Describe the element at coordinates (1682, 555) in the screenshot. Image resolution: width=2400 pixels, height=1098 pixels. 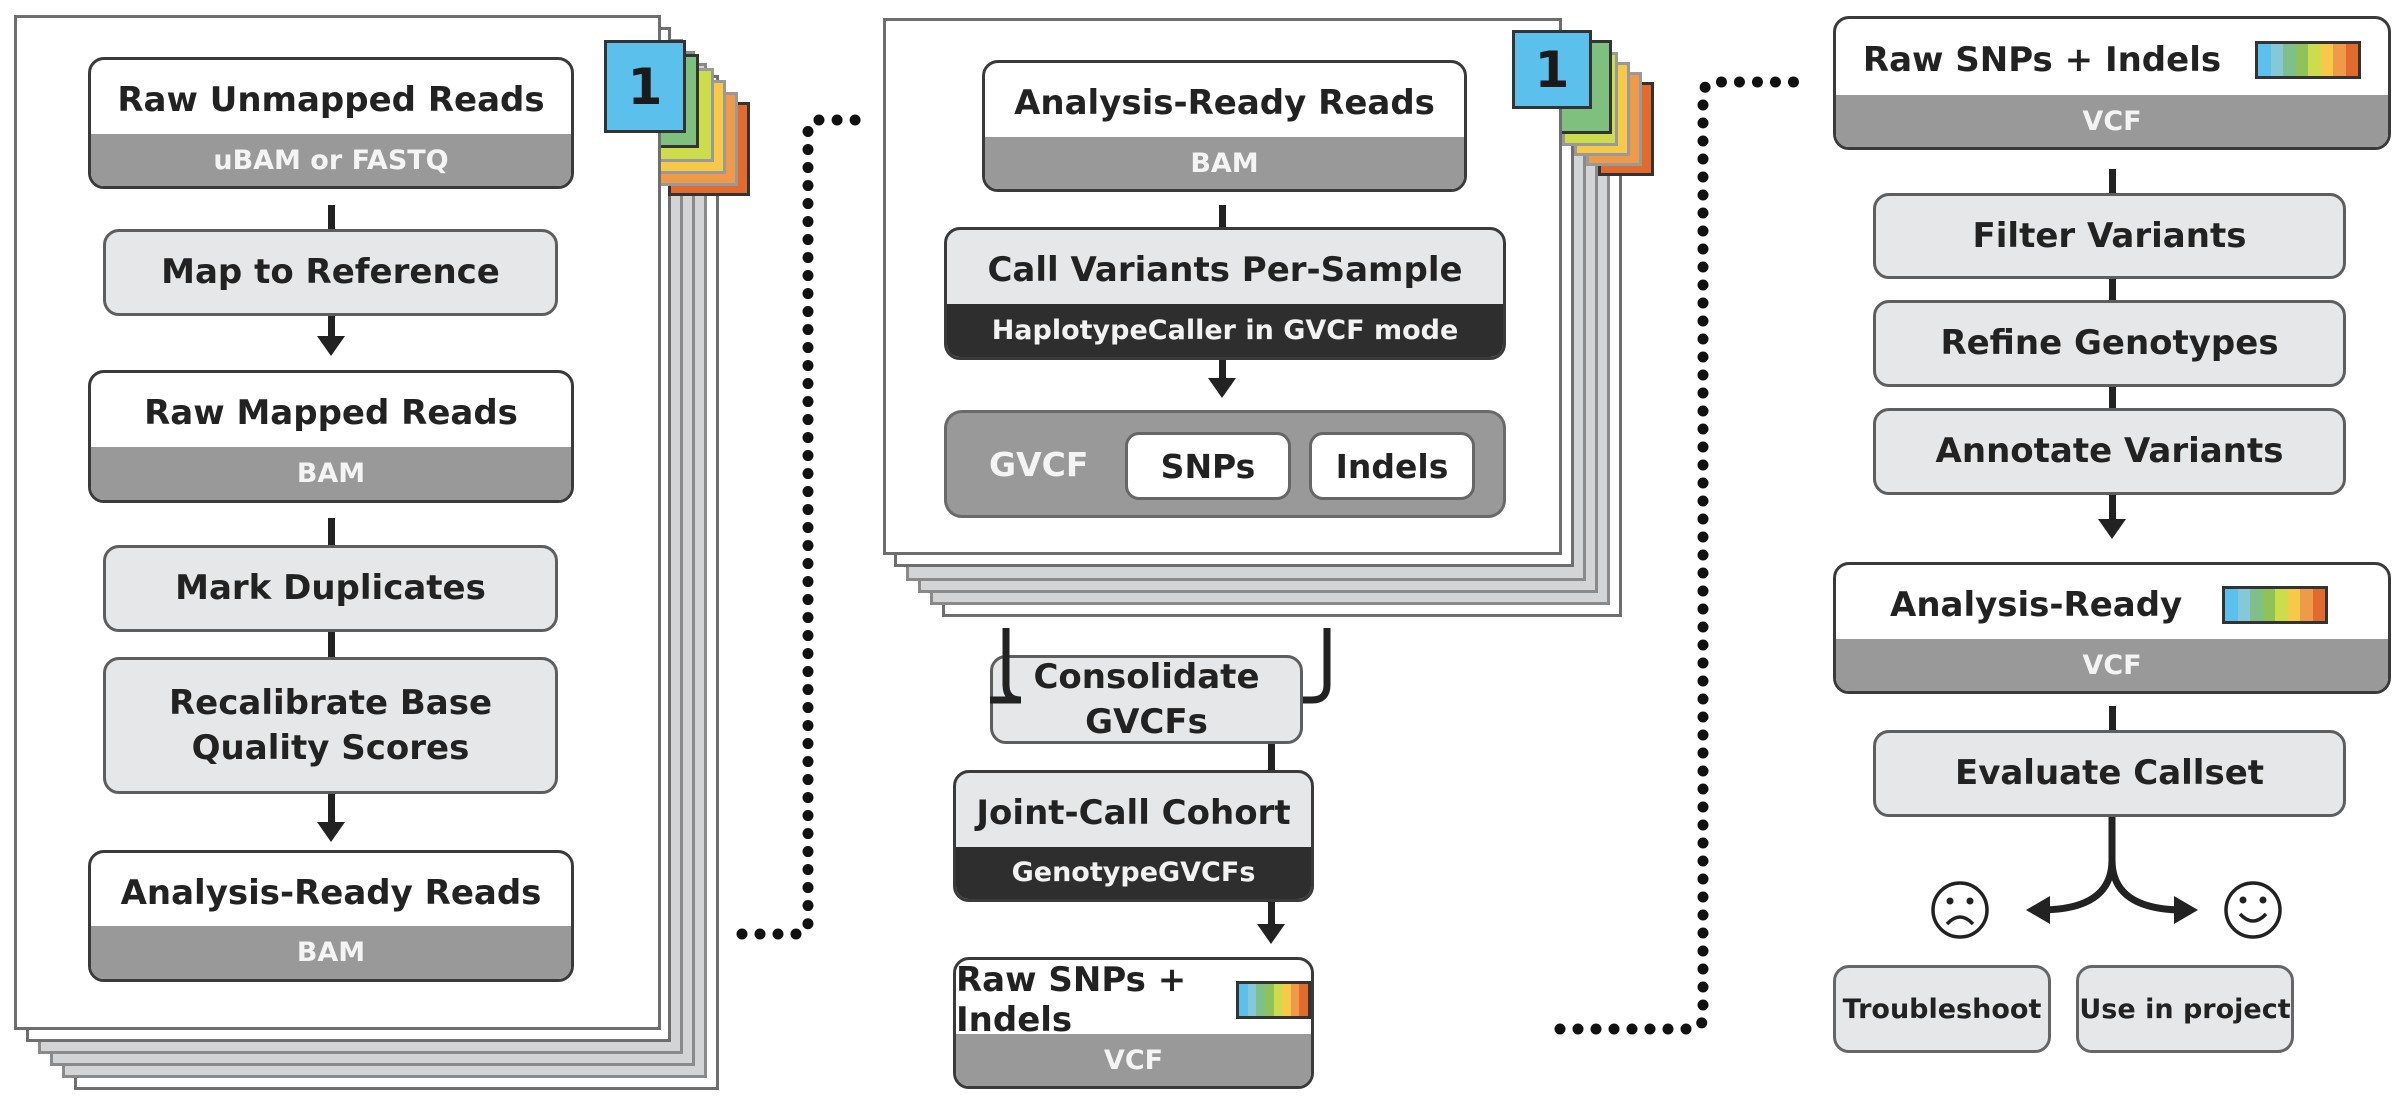
I see `dotted-connector-stage2-to-stage3` at that location.